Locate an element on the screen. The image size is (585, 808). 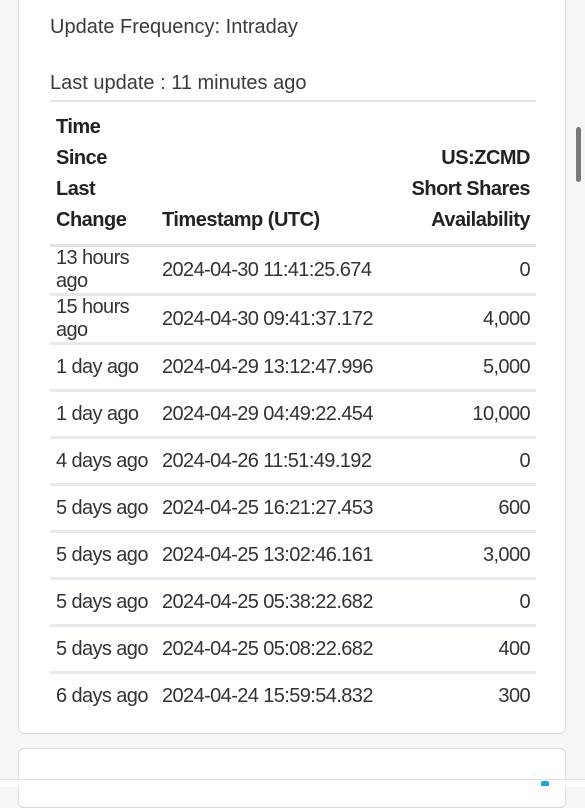
table-row: 1 day ago 2024-04-29 04:49:22.454 10,000 is located at coordinates (293, 414).